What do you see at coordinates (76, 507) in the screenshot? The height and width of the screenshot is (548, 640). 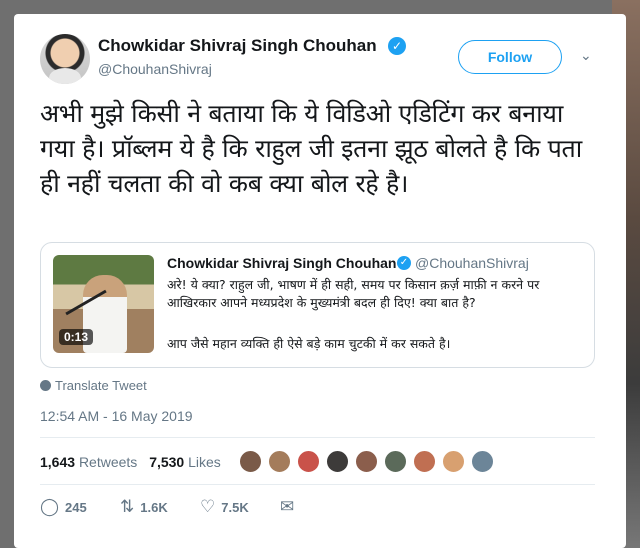 I see `reply-count: 245` at bounding box center [76, 507].